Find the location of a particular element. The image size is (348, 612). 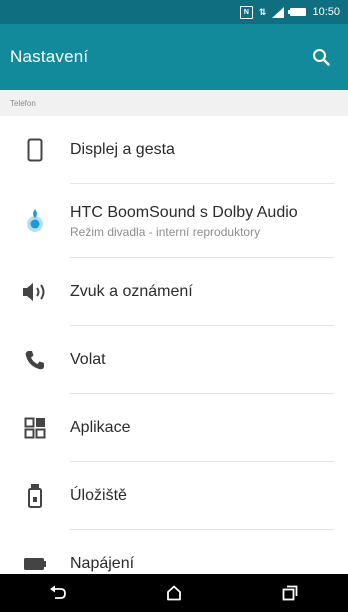

recent-apps-button is located at coordinates (290, 593).